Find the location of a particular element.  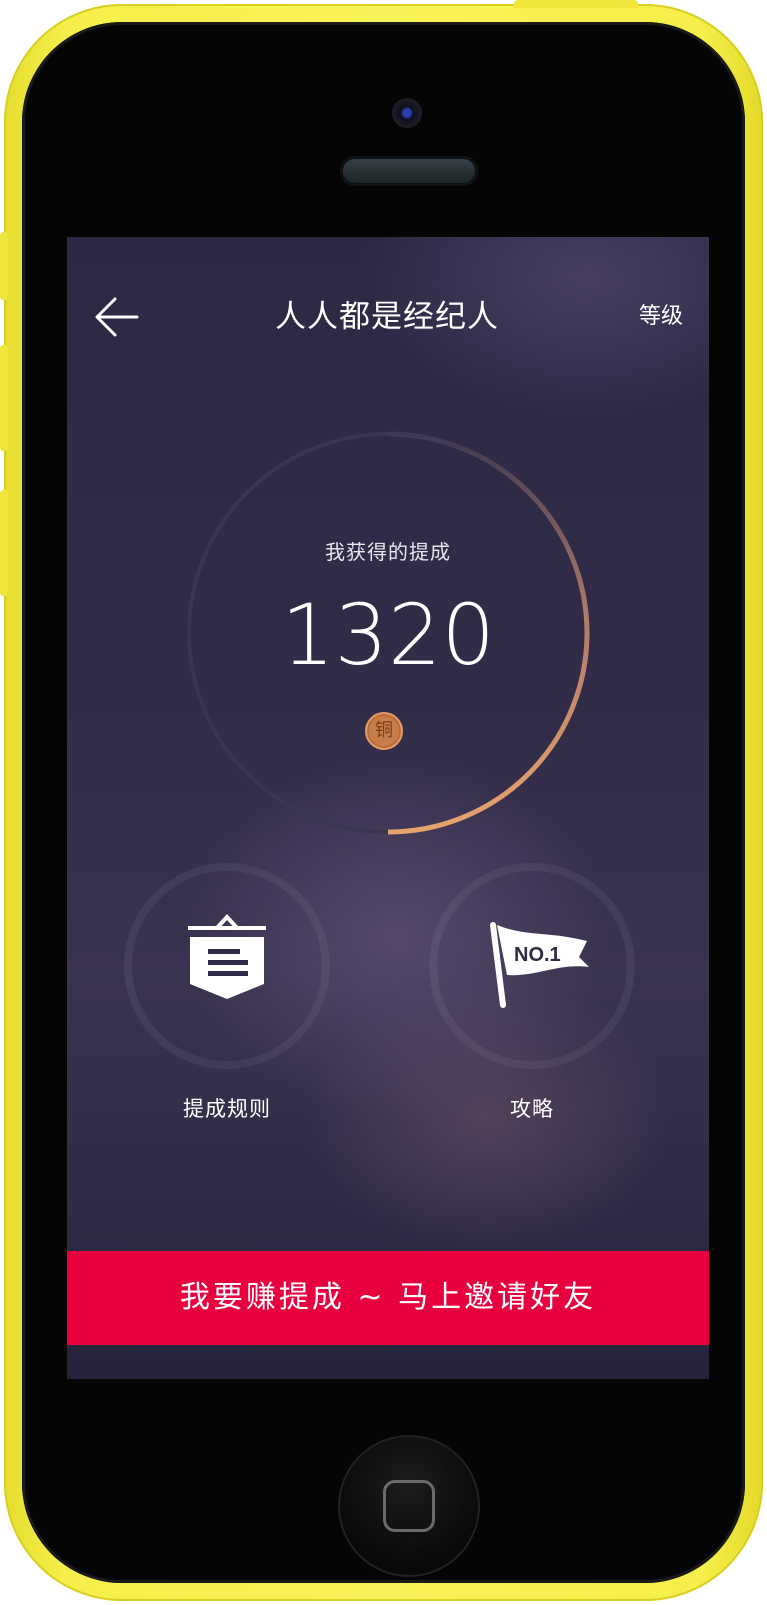

earnings-ring: 我获得的提成 1320 铜 is located at coordinates (388, 633).